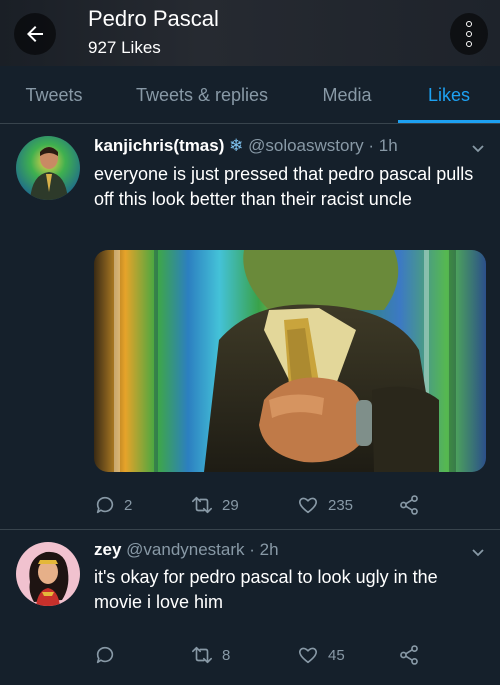  I want to click on tweet-header: zey @vandynestark · 2h, so click(277, 550).